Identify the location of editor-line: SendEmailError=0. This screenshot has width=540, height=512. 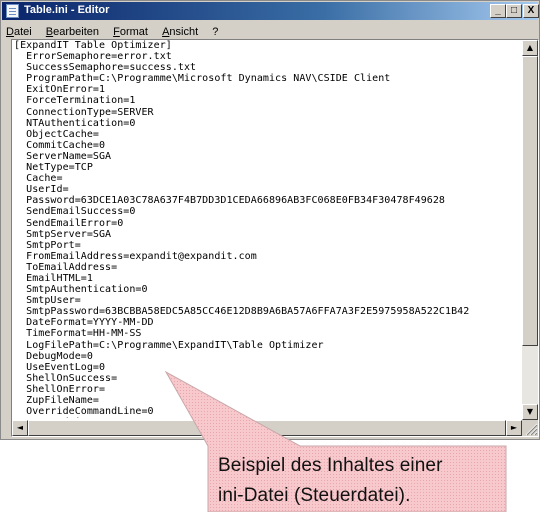
(69, 223).